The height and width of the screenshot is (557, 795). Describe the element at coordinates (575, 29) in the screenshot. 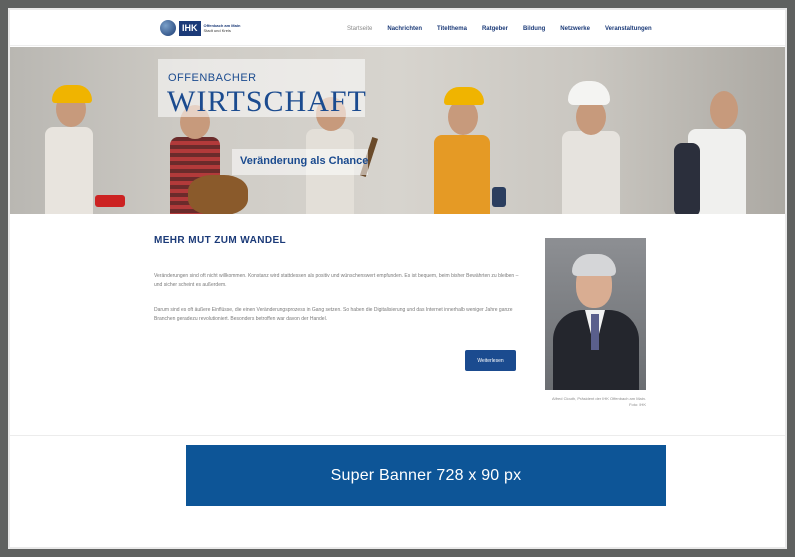

I see `nav-item-netzwerke: Netzwerke` at that location.